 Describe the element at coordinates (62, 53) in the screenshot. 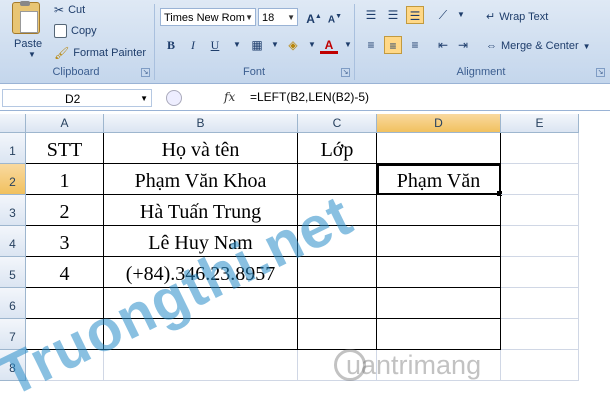

I see `paintbrush-icon: 🖌` at that location.